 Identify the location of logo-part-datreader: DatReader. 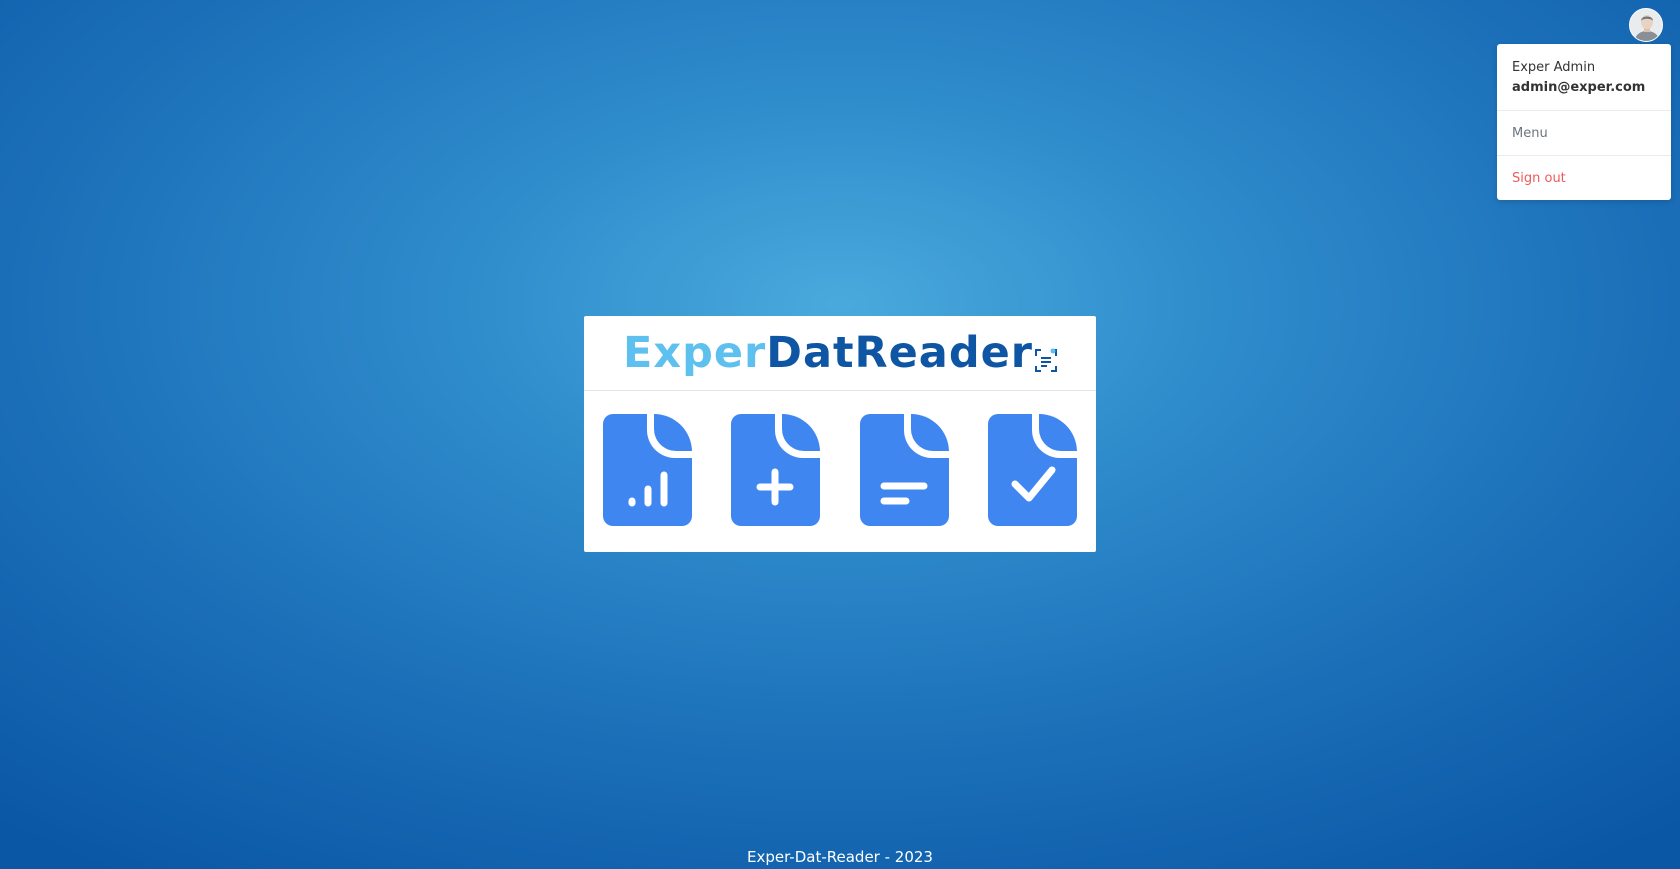
(899, 352).